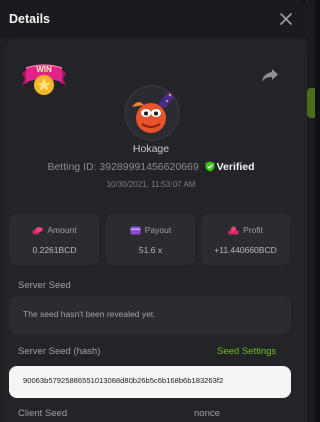 The width and height of the screenshot is (320, 422). What do you see at coordinates (210, 166) in the screenshot?
I see `verified-shield-icon` at bounding box center [210, 166].